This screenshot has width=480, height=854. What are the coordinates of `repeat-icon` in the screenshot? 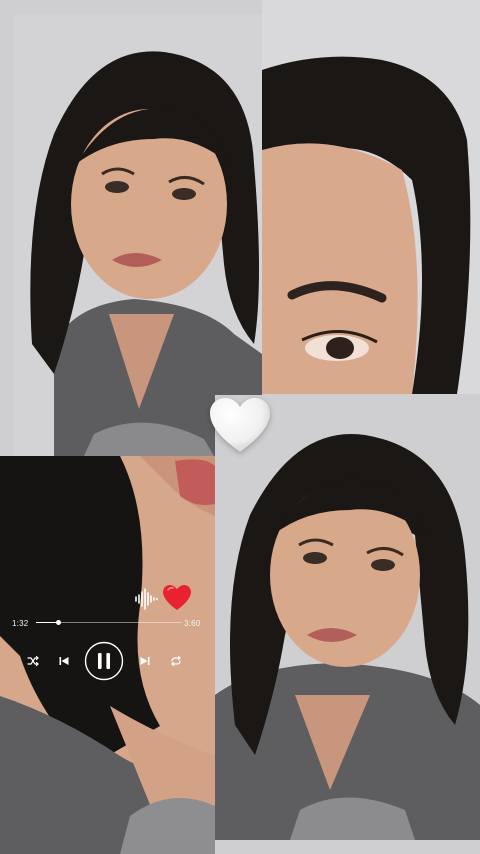 It's located at (176, 661).